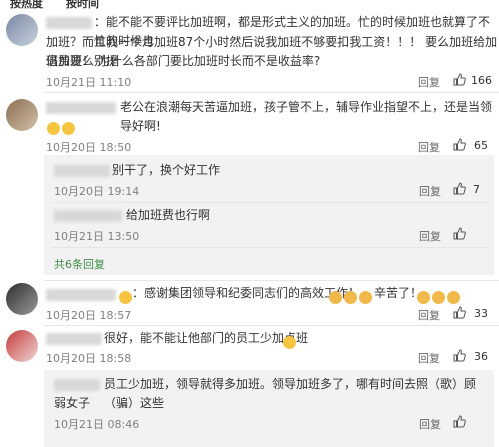 This screenshot has height=447, width=499. Describe the element at coordinates (79, 264) in the screenshot. I see `more-replies-link: 共6条回复` at that location.